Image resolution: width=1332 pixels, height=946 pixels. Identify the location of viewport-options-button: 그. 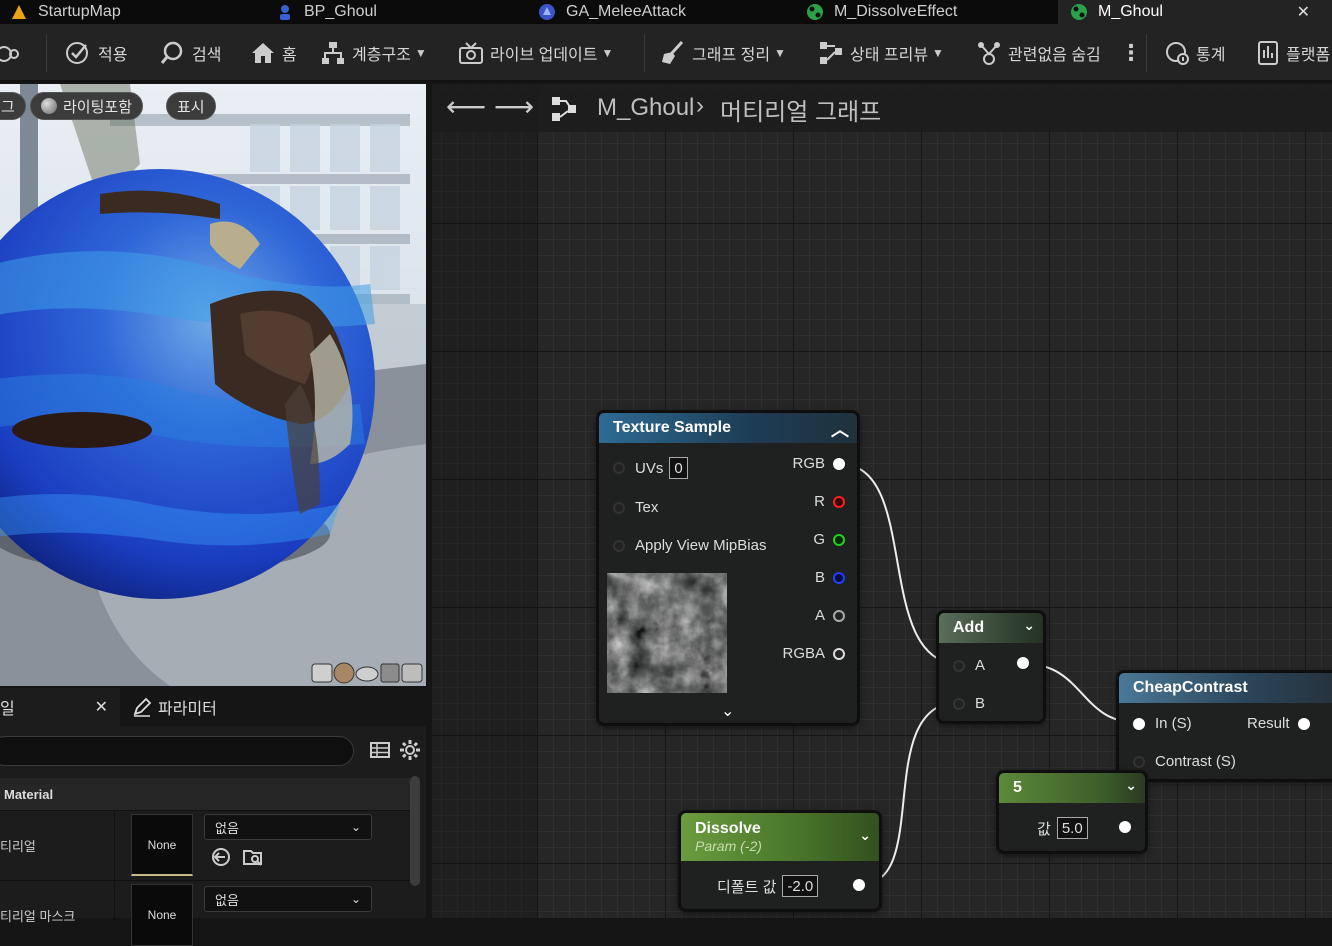
(13, 106).